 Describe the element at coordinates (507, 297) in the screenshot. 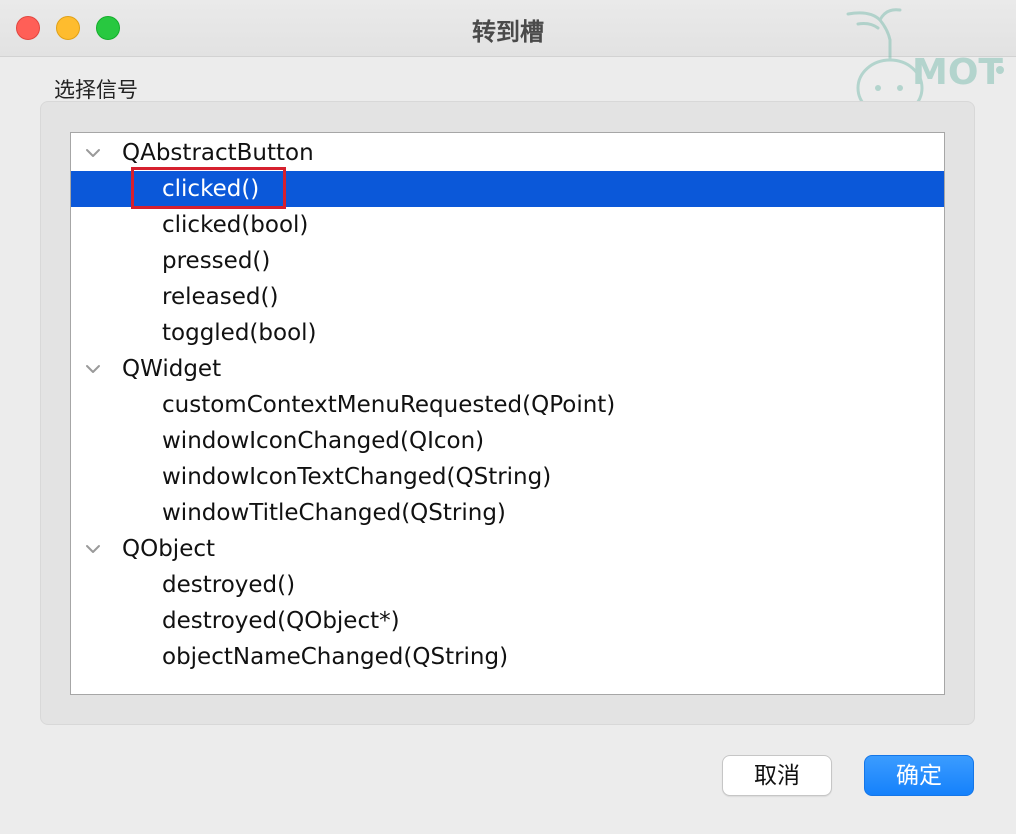

I see `tree-signal-row: released()` at that location.